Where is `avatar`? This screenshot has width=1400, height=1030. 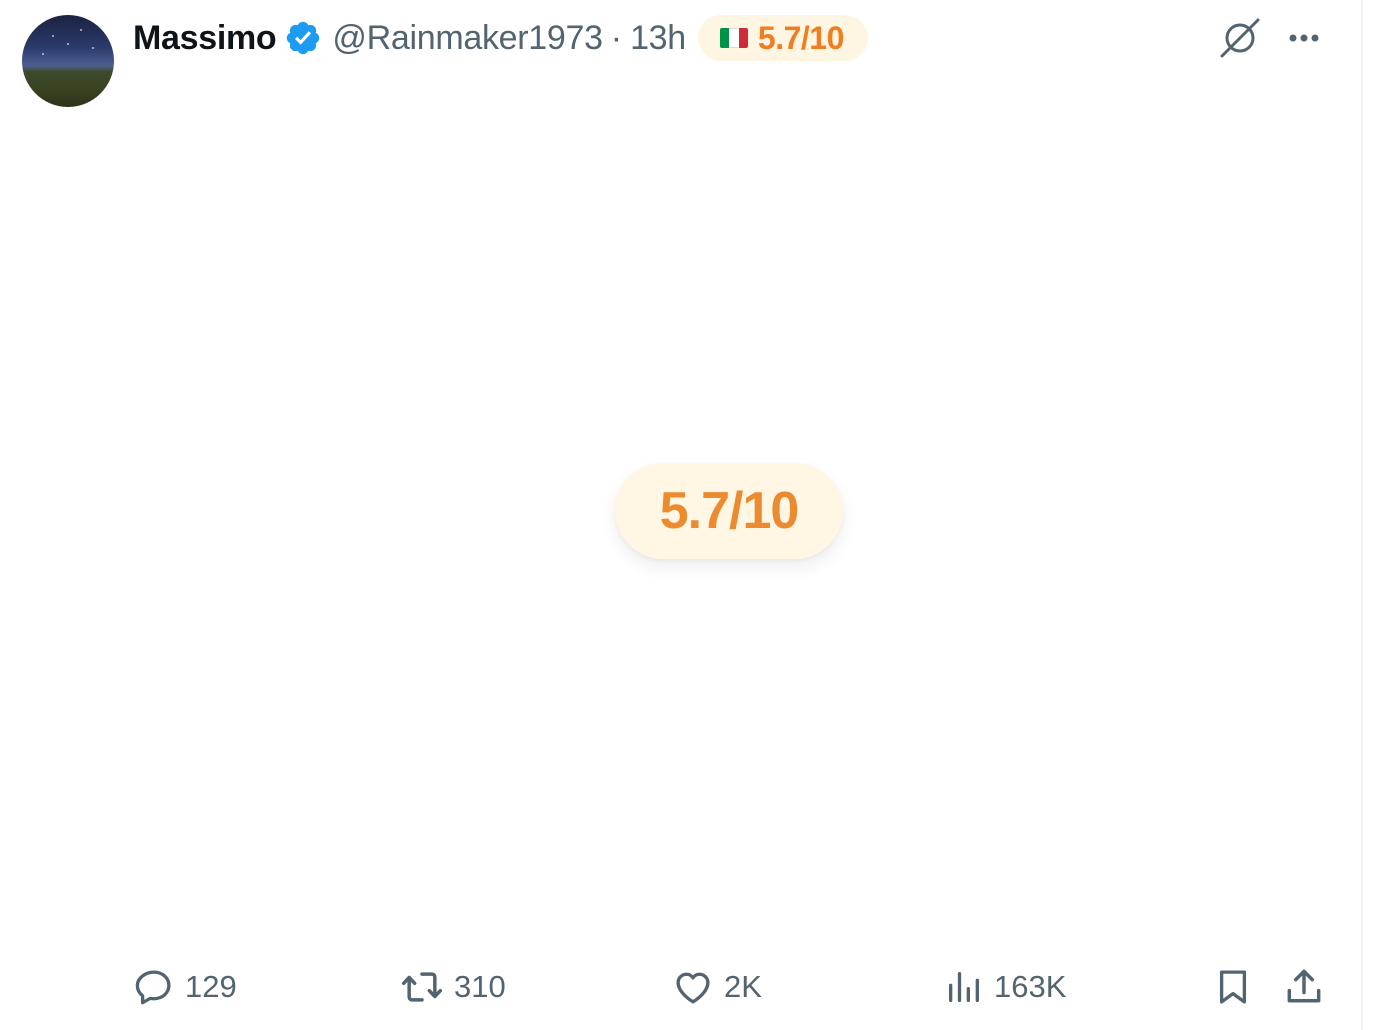
avatar is located at coordinates (68, 61).